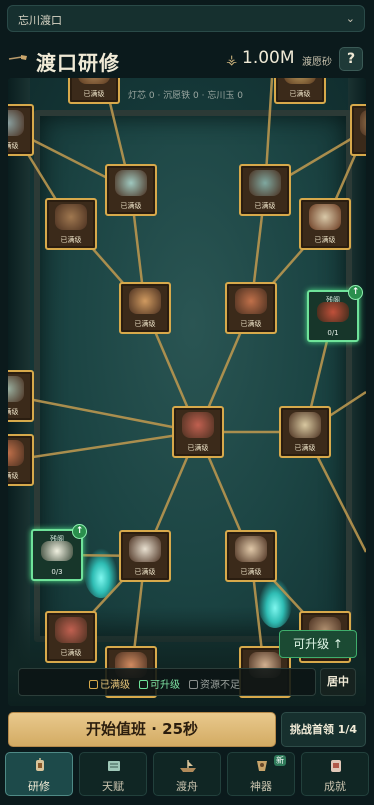 Image resolution: width=374 pixels, height=805 pixels. Describe the element at coordinates (165, 685) in the screenshot. I see `legend-upgradable-label: 可升级` at that location.